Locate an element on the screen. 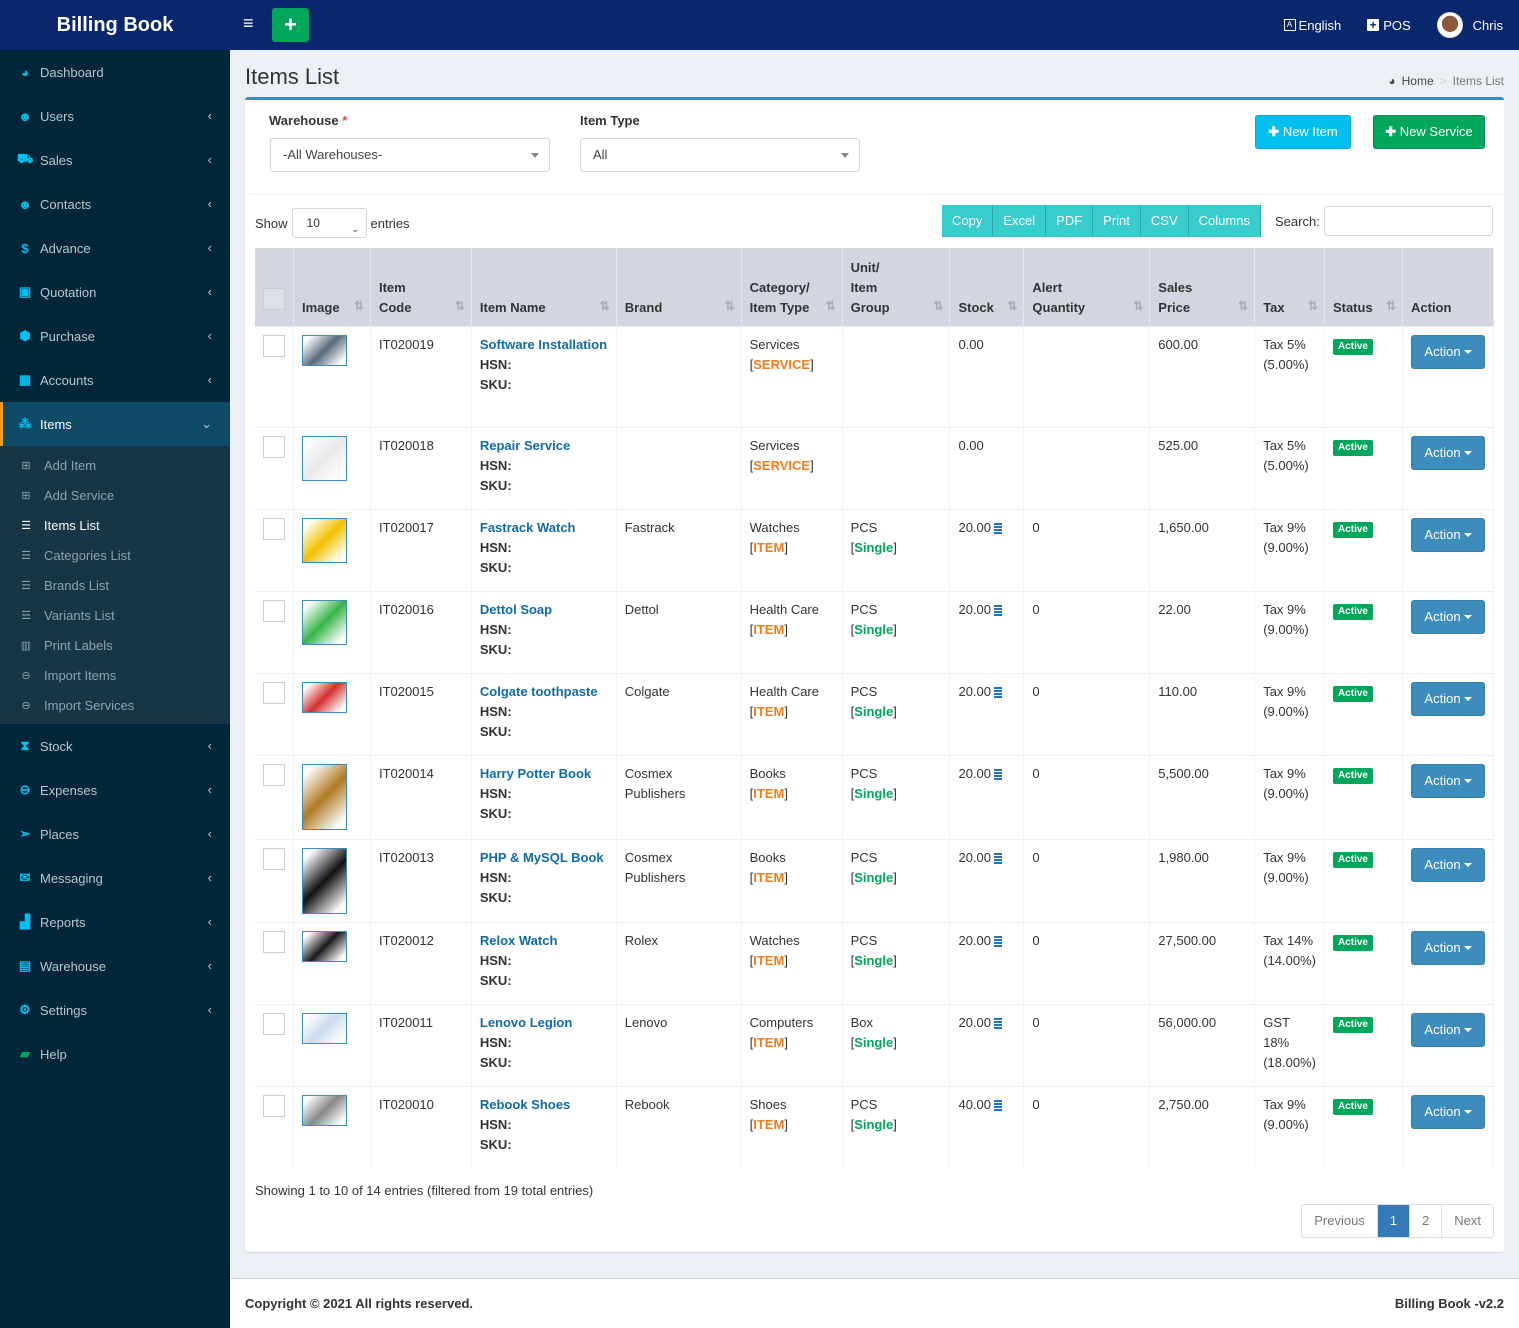 This screenshot has height=1328, width=1519. csv-button: CSV is located at coordinates (1164, 221).